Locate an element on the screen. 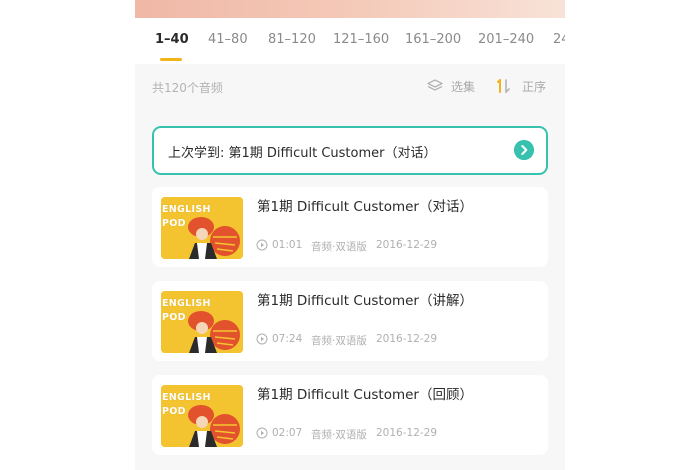  chevron-right-circle-icon is located at coordinates (524, 150).